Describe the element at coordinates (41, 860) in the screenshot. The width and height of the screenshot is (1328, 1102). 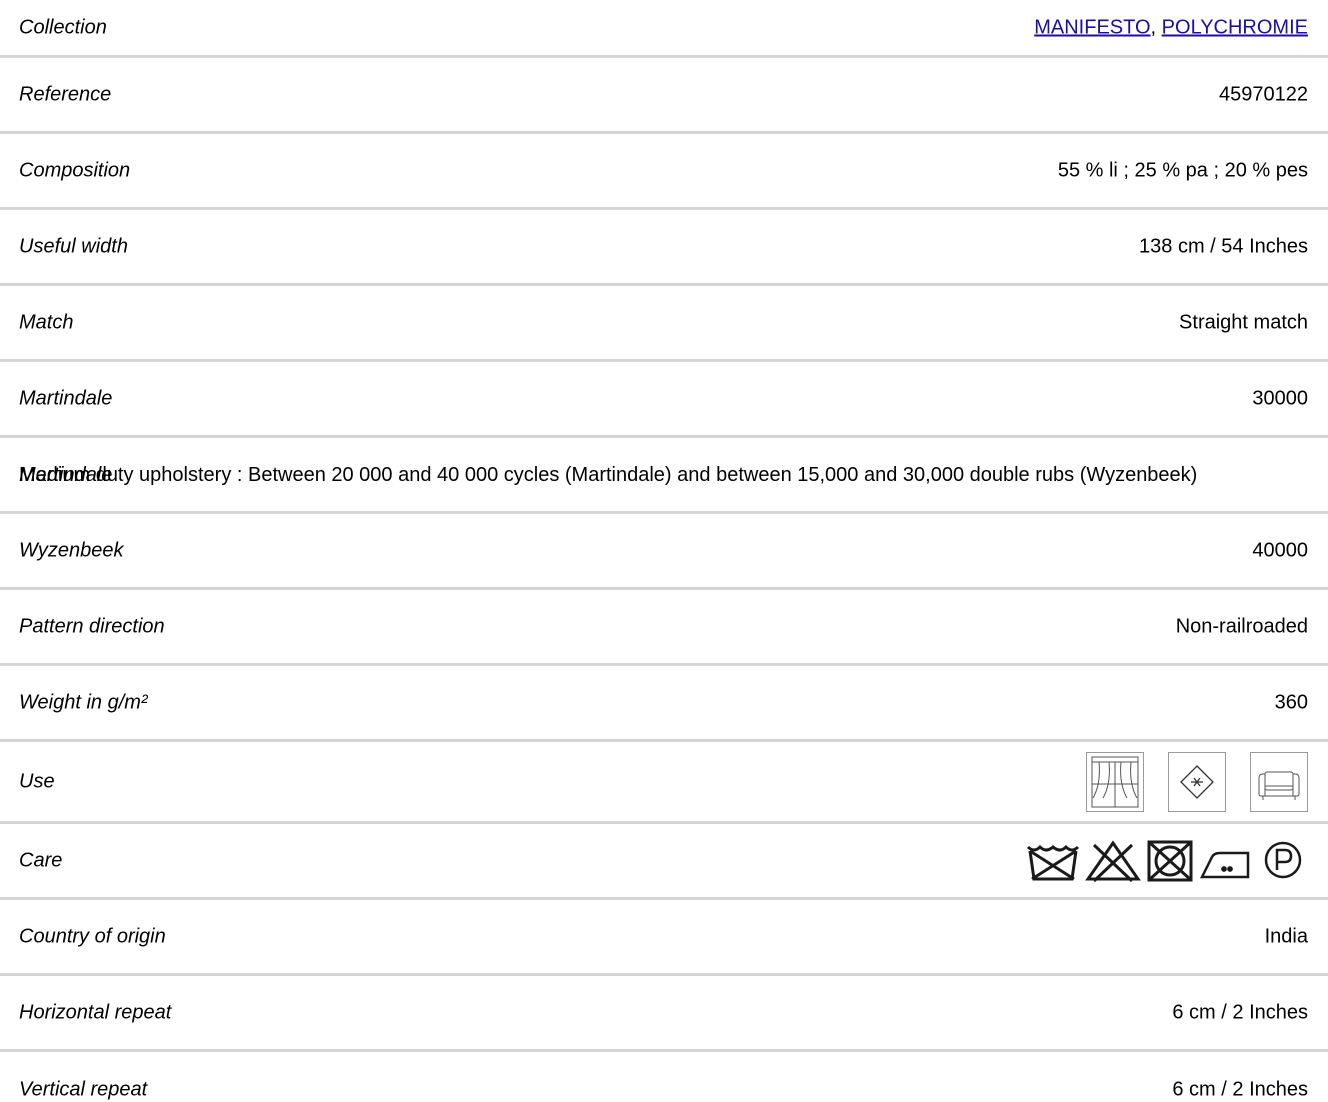
I see `spec-label: Care` at that location.